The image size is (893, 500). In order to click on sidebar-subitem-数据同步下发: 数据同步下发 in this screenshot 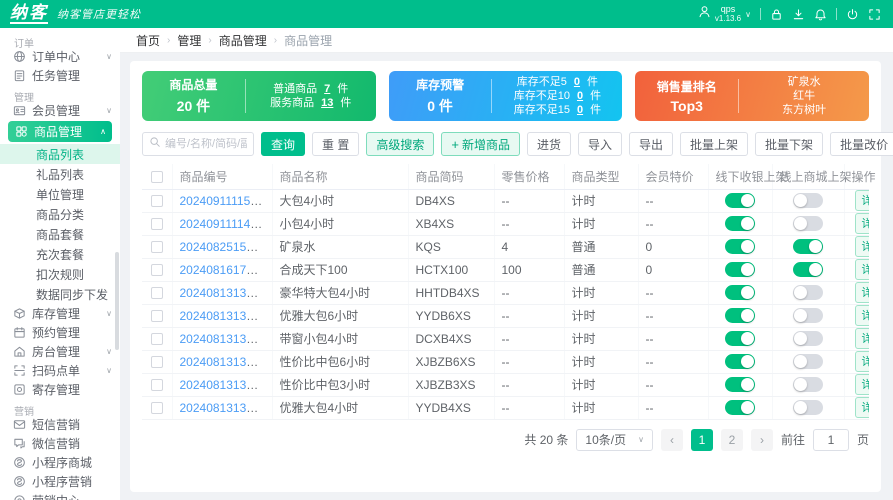, I will do `click(60, 294)`.